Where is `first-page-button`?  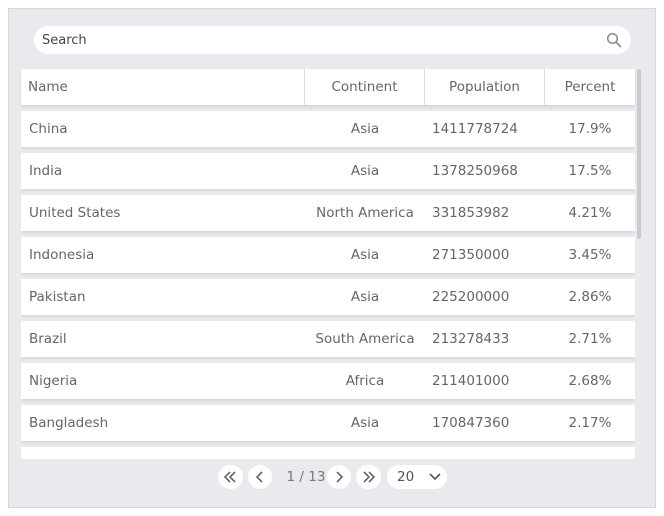 first-page-button is located at coordinates (230, 477).